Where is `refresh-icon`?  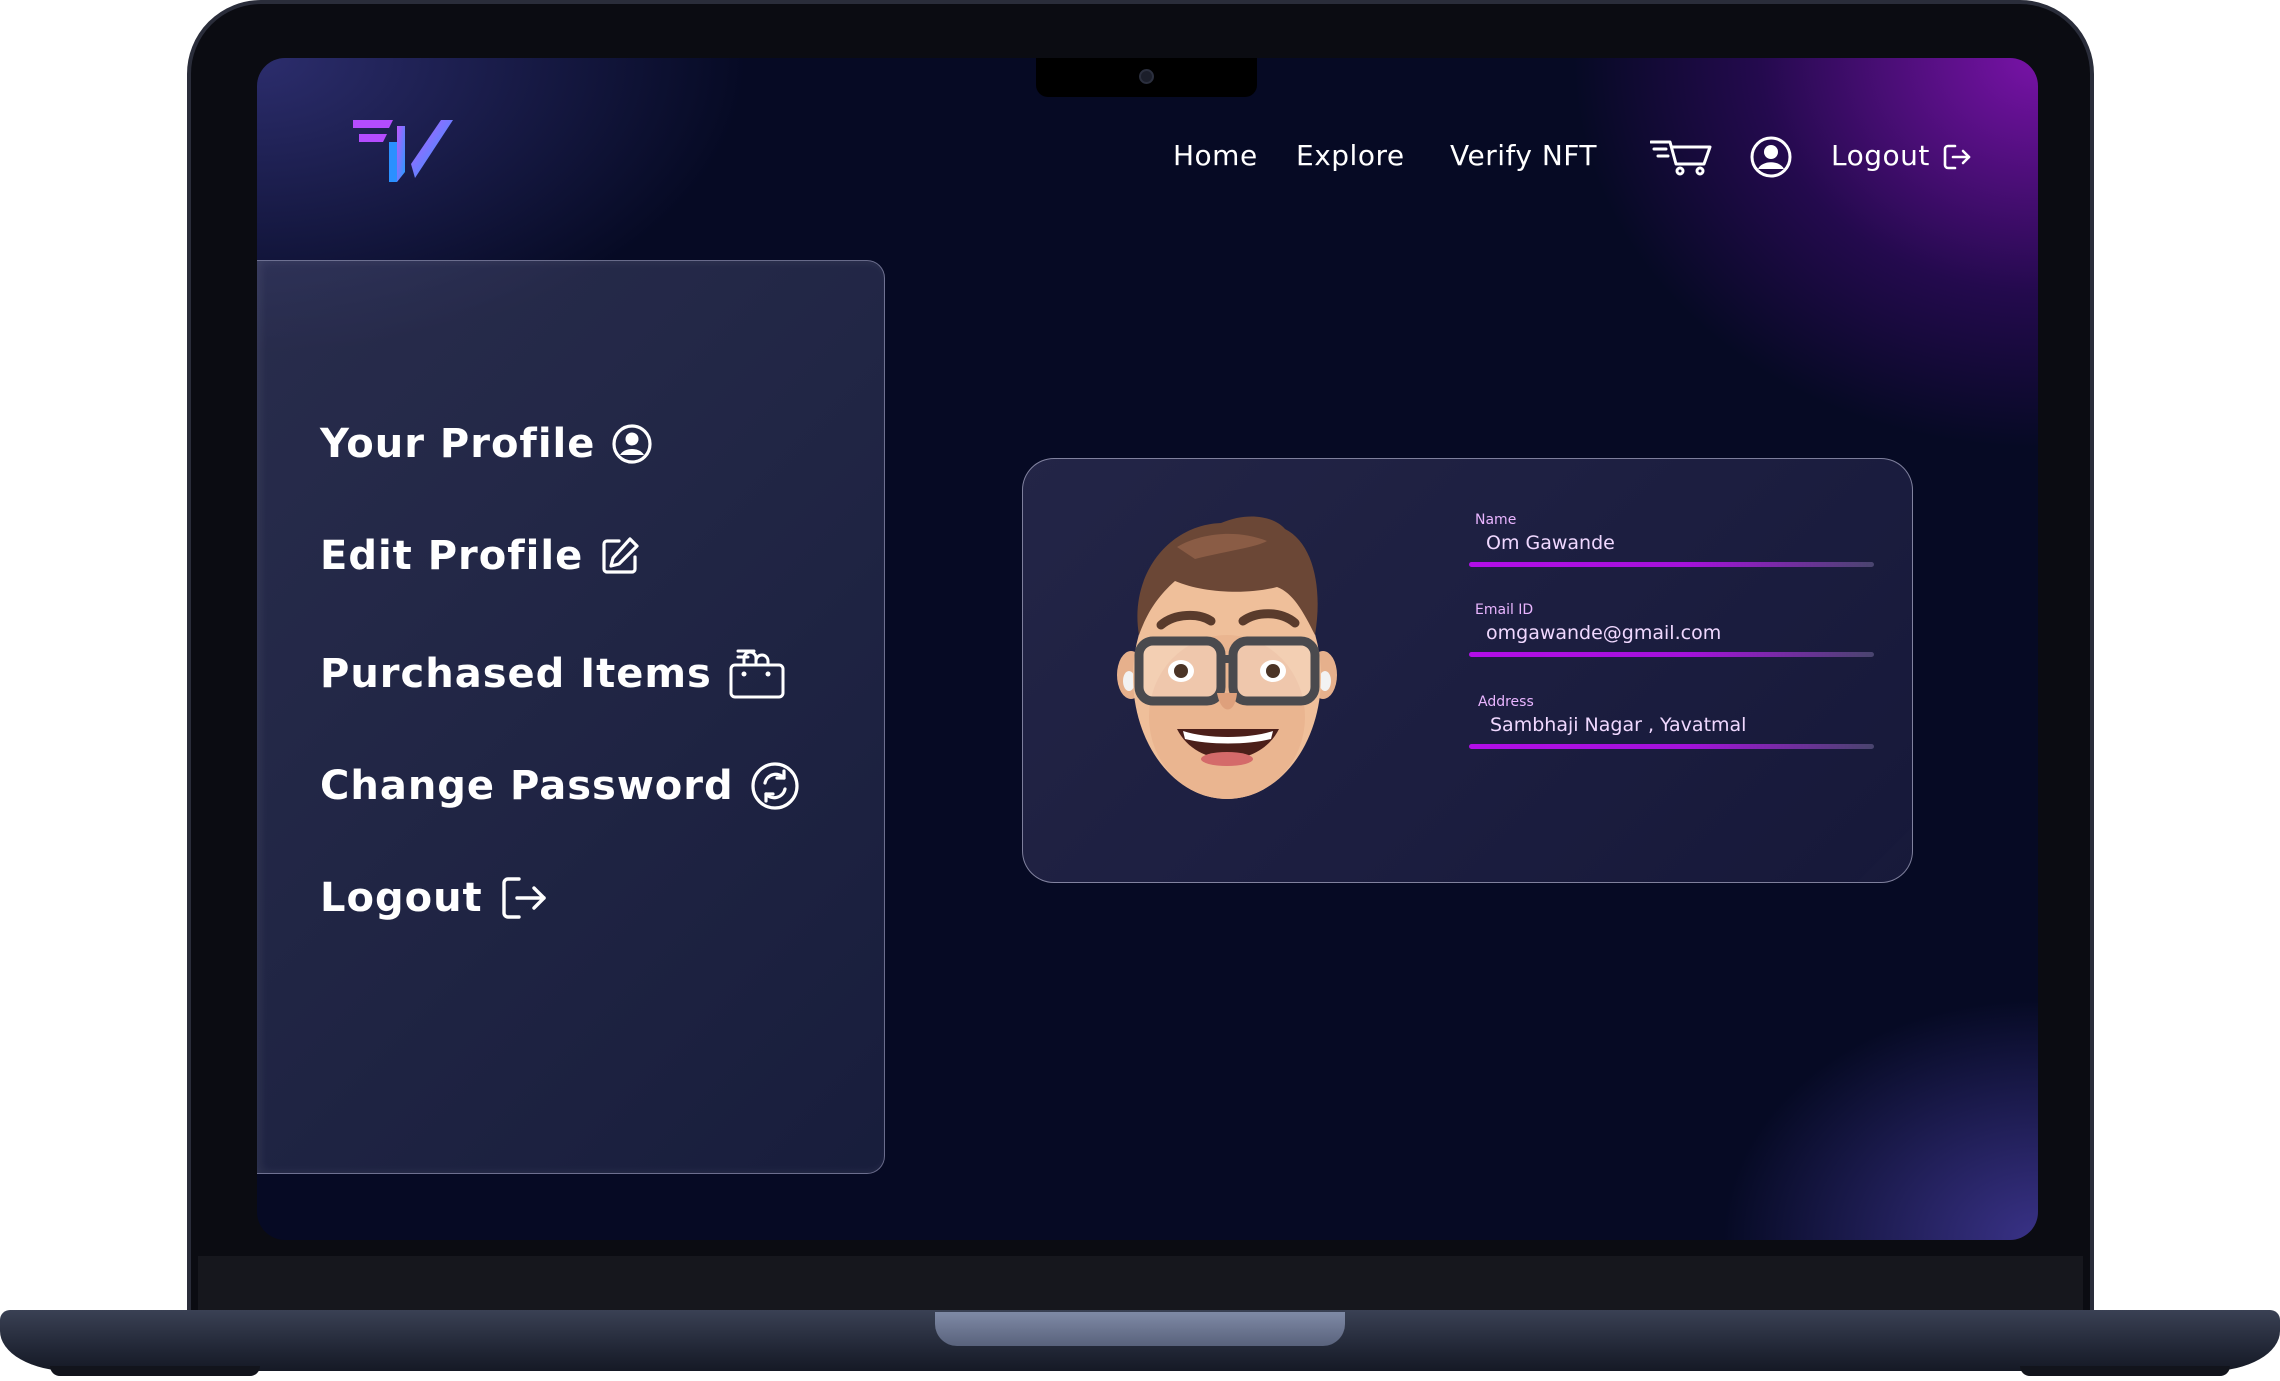
refresh-icon is located at coordinates (775, 786).